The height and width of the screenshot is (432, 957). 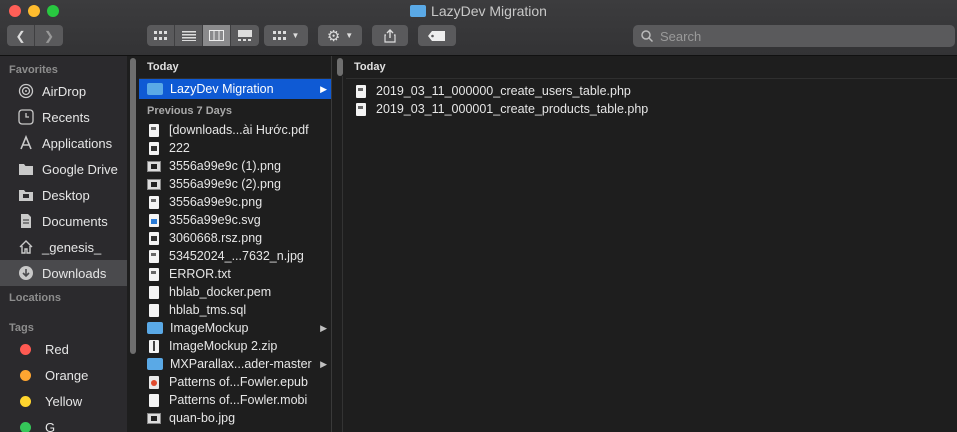 What do you see at coordinates (63, 117) in the screenshot?
I see `sidebar-item-recents: Recents` at bounding box center [63, 117].